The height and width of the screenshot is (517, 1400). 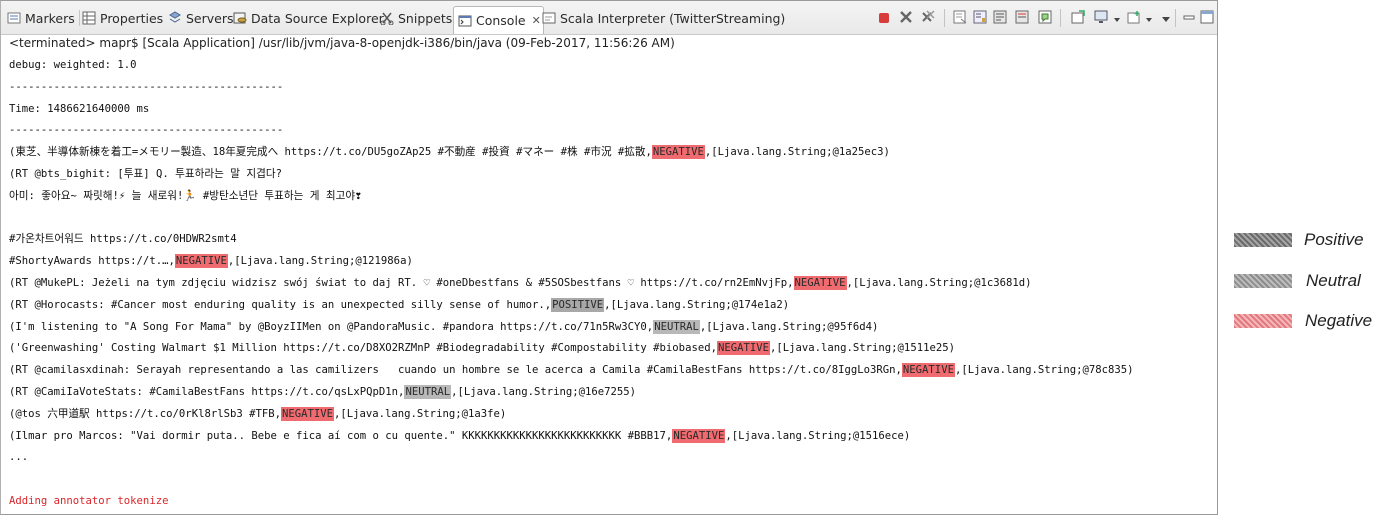 I want to click on console-text: ,[Ljava.lang.String;@1a25ec3), so click(x=797, y=152).